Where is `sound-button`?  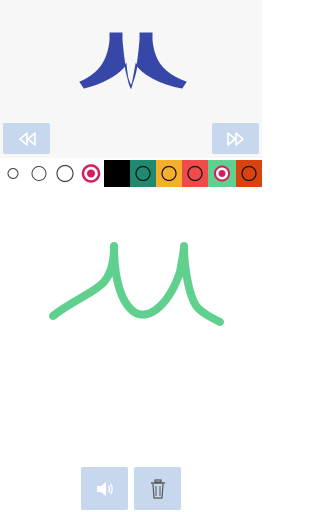 sound-button is located at coordinates (104, 488).